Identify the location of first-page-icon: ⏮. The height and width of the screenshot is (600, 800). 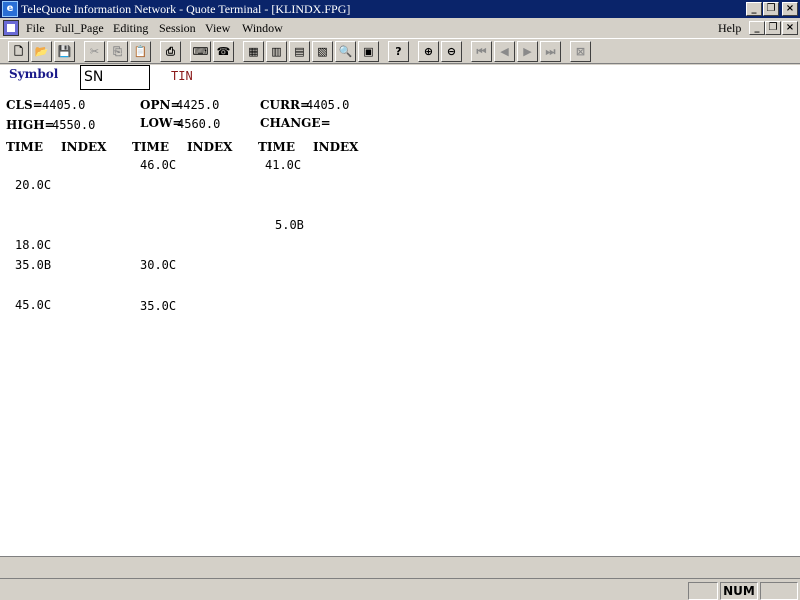
(481, 51).